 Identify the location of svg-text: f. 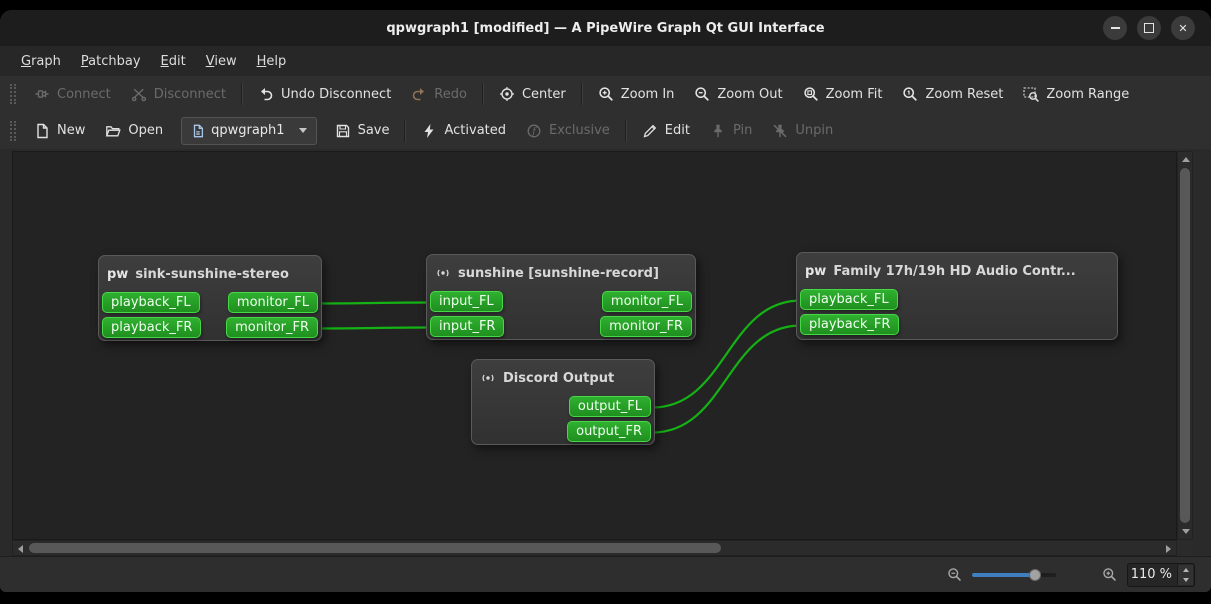
(534, 132).